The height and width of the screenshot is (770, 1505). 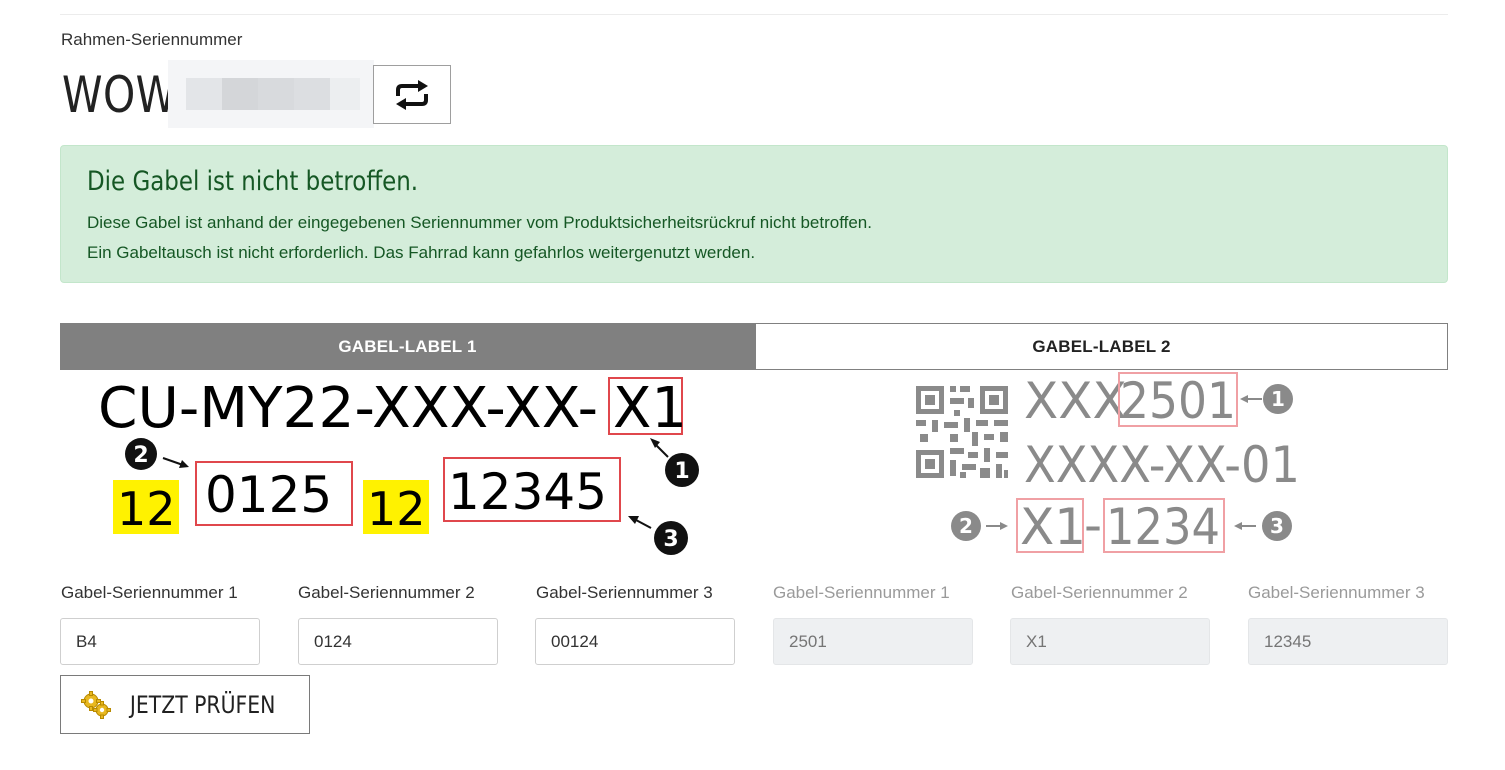 What do you see at coordinates (407, 346) in the screenshot?
I see `tab-gabel-label-1: GABEL-LABEL 1` at bounding box center [407, 346].